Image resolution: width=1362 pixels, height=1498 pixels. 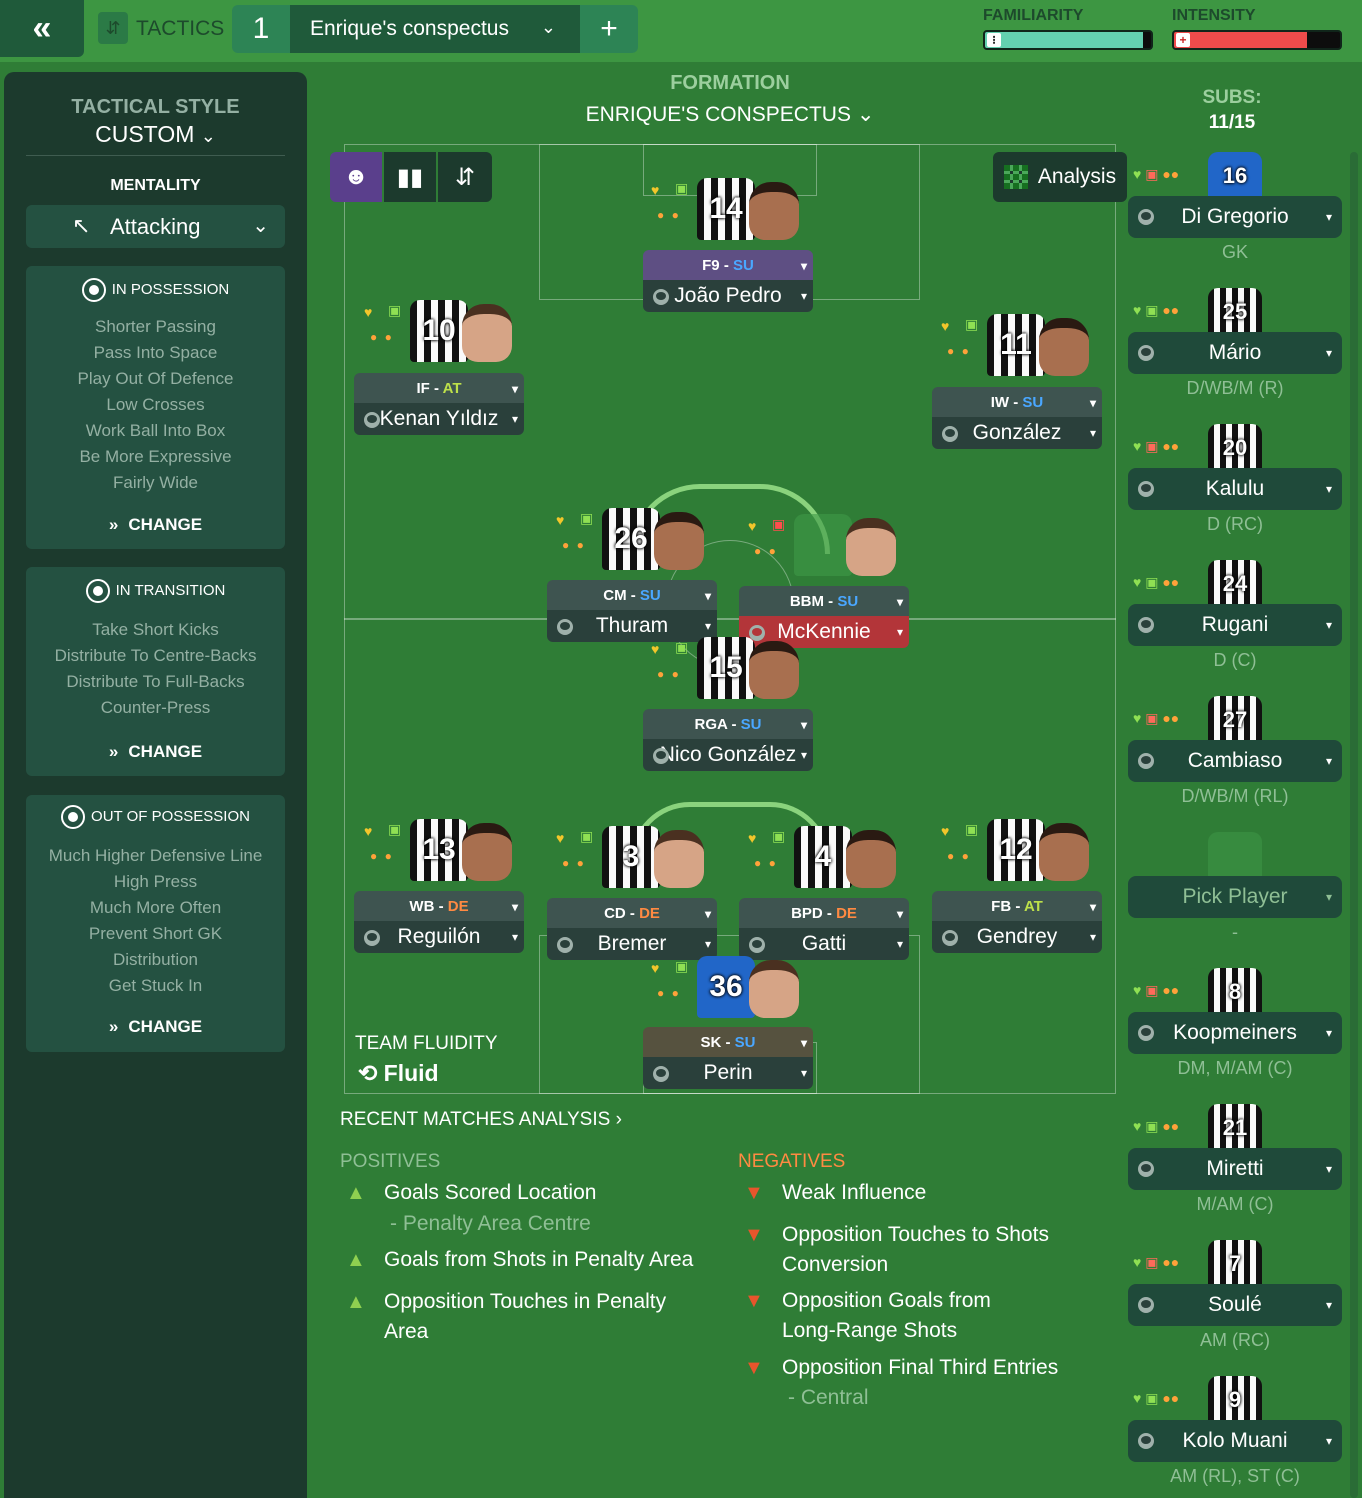 I want to click on player-card: BBM - SU ▾ McKennie ▾, so click(x=824, y=617).